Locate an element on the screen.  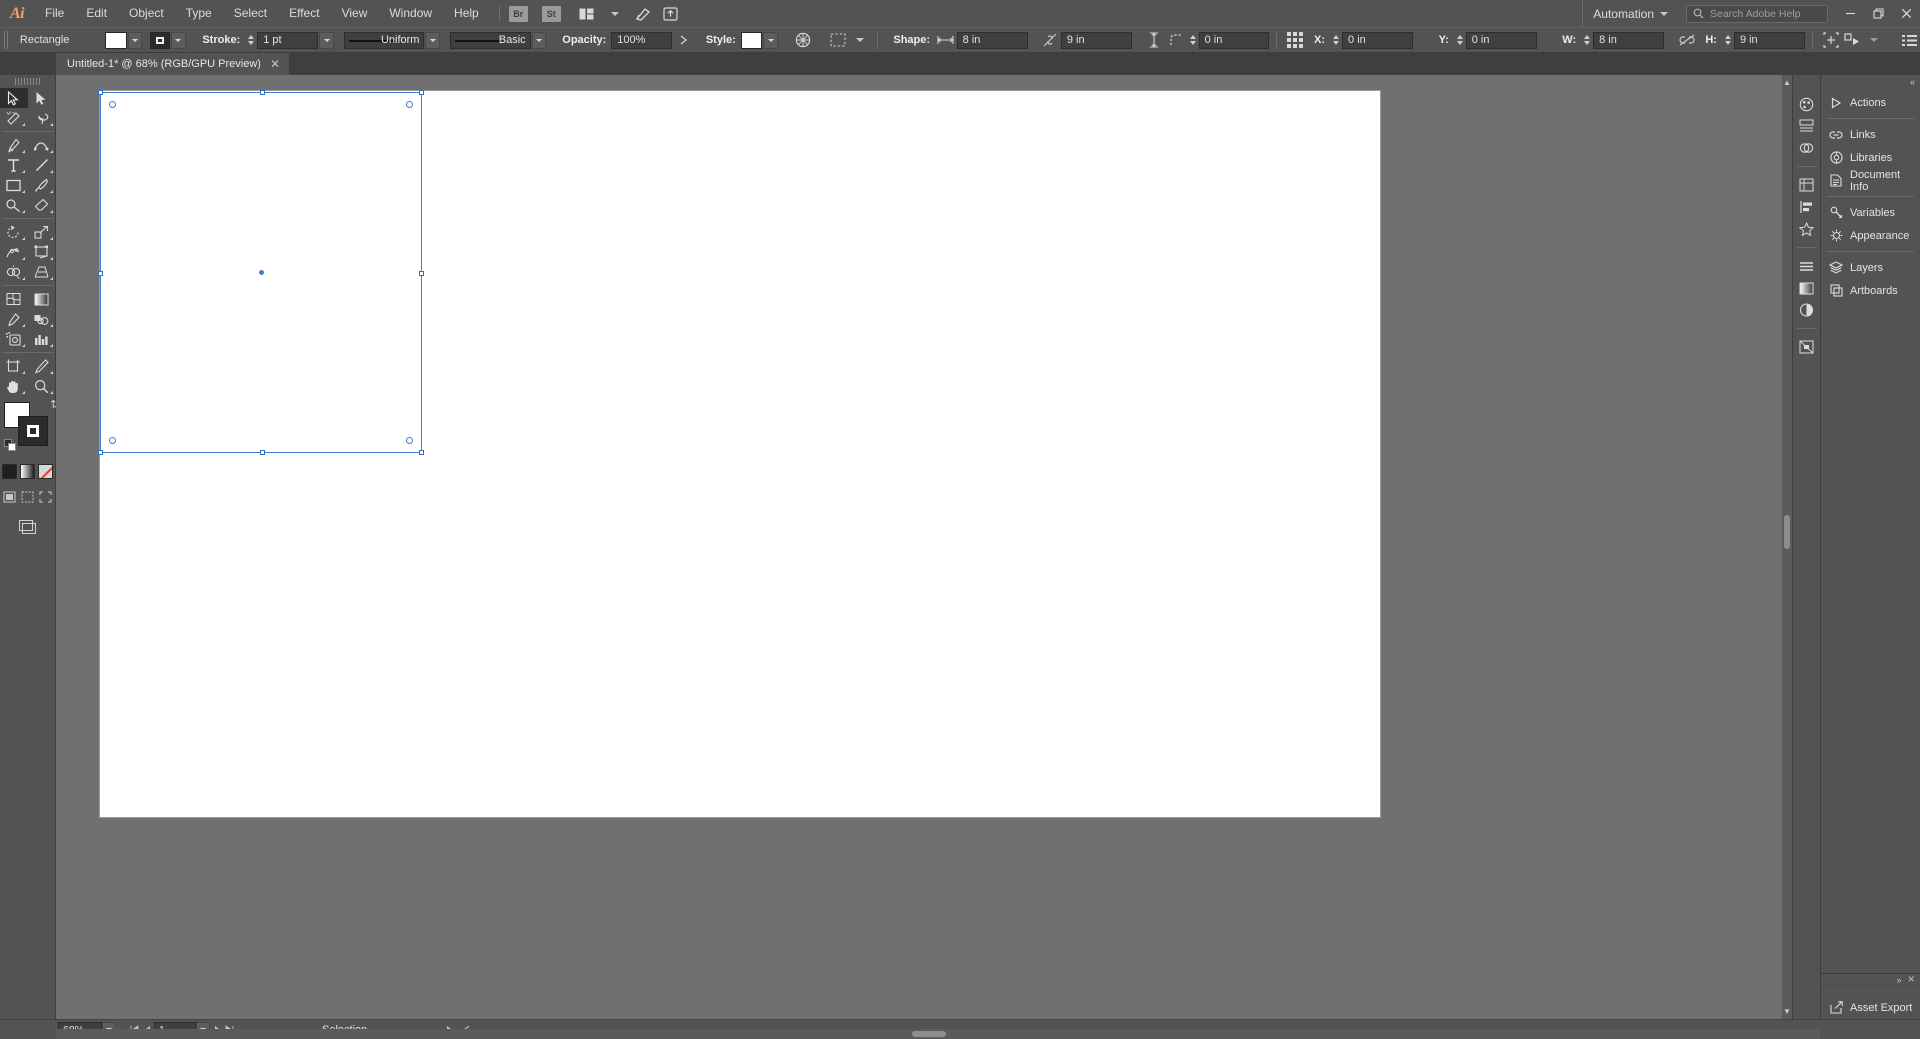
width-field: 8 in is located at coordinates (1628, 40).